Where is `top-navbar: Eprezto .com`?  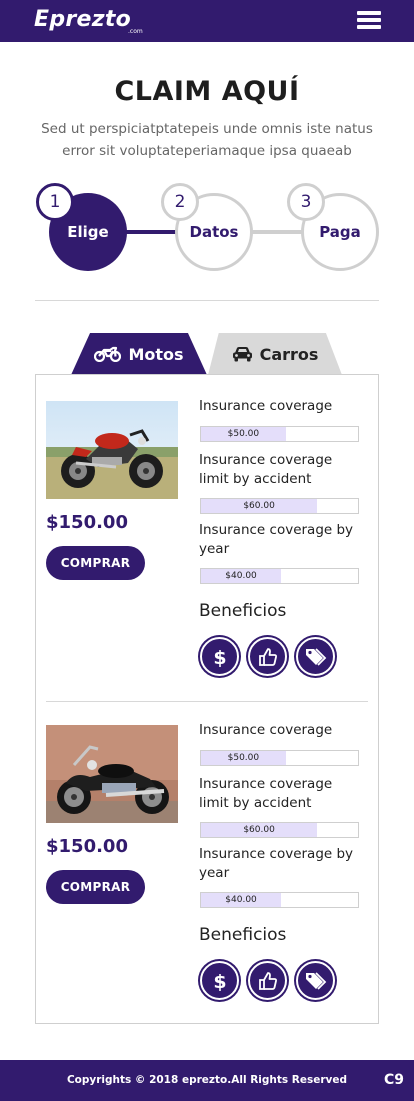
top-navbar: Eprezto .com is located at coordinates (207, 21).